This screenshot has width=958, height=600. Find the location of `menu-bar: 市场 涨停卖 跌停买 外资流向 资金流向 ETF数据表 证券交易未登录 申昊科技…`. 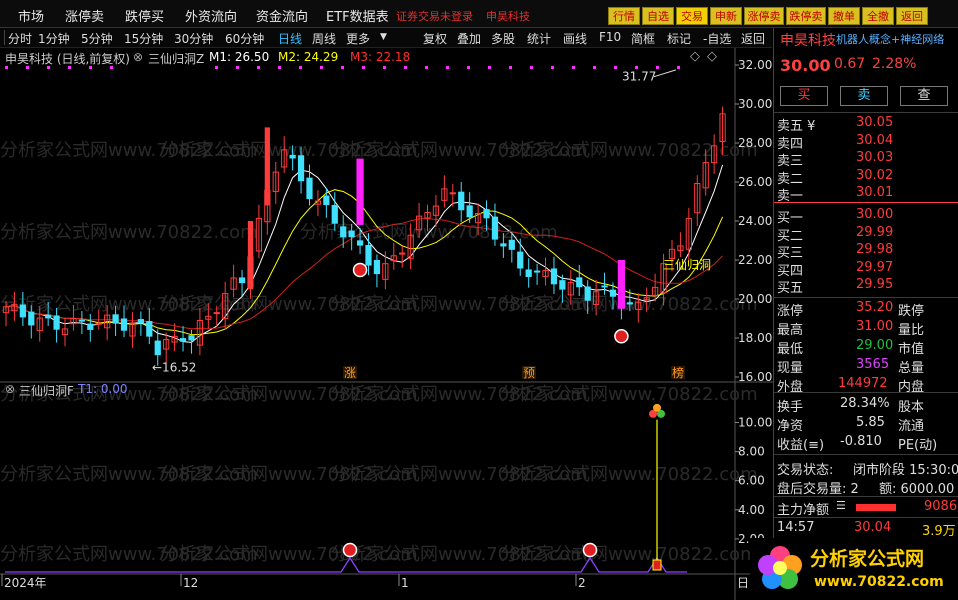

menu-bar: 市场 涨停卖 跌停买 外资流向 资金流向 ETF数据表 证券交易未登录 申昊科技… is located at coordinates (479, 14).